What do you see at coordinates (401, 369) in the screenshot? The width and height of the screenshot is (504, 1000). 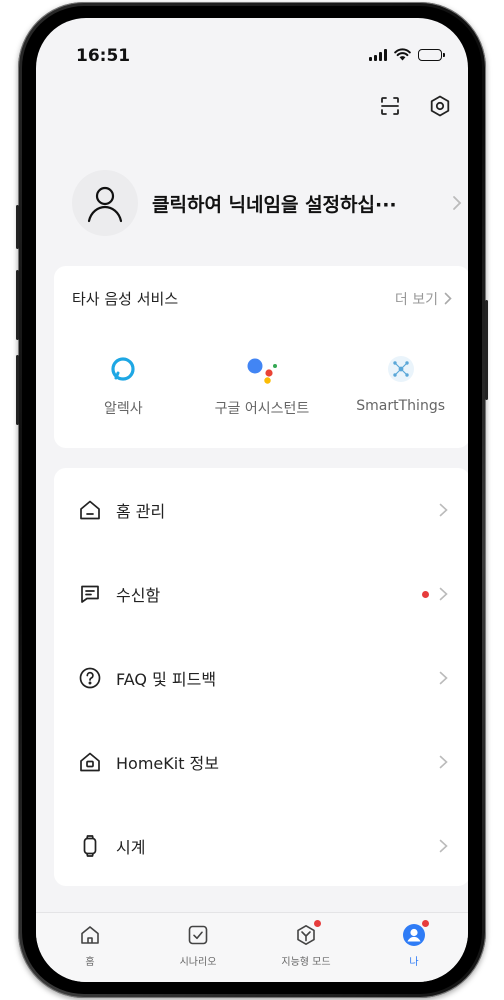 I see `smartthings-icon` at bounding box center [401, 369].